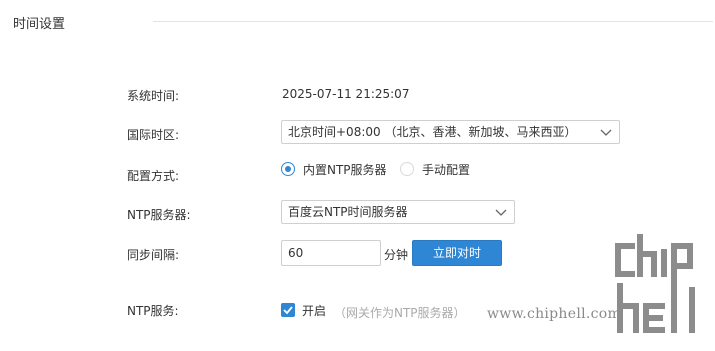  What do you see at coordinates (446, 169) in the screenshot?
I see `radio-manual-config-label: 手动配置` at bounding box center [446, 169].